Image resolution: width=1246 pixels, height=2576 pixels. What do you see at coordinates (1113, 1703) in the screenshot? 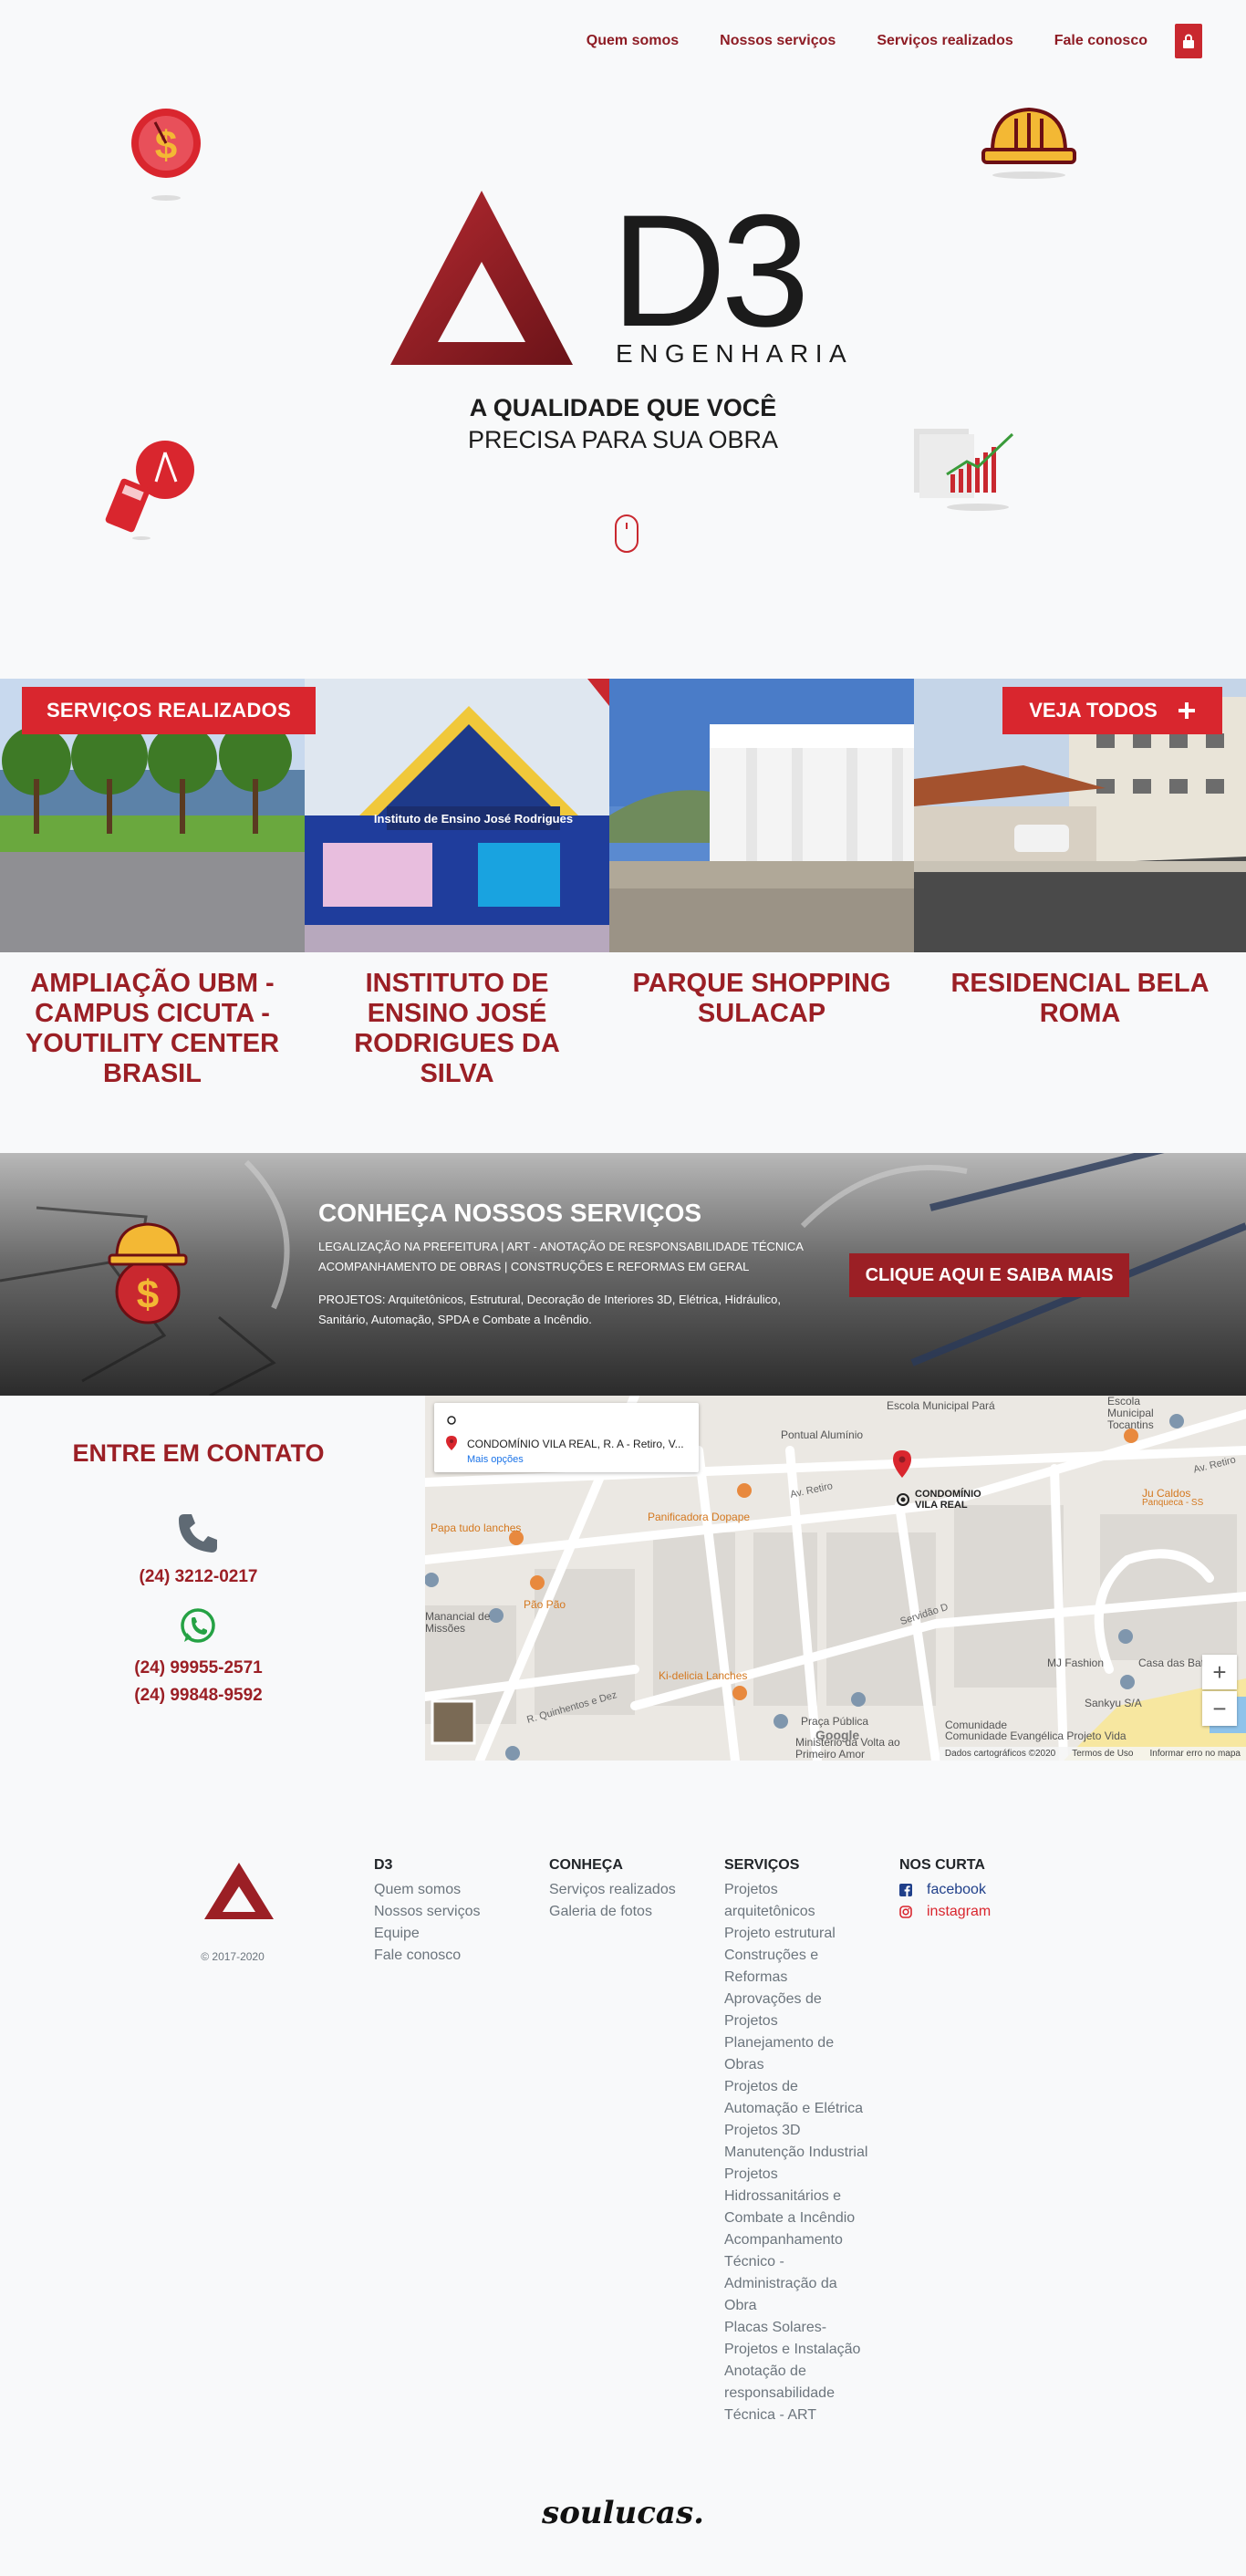
I see `map-label-sankyu: Sankyu S/A` at bounding box center [1113, 1703].